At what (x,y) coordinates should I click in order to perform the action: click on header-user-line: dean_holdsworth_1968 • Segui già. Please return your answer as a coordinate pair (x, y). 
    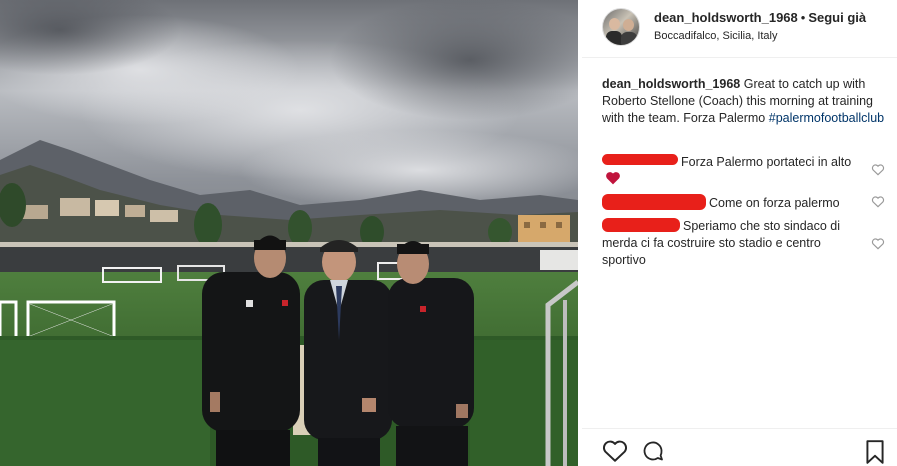
    Looking at the image, I should click on (760, 17).